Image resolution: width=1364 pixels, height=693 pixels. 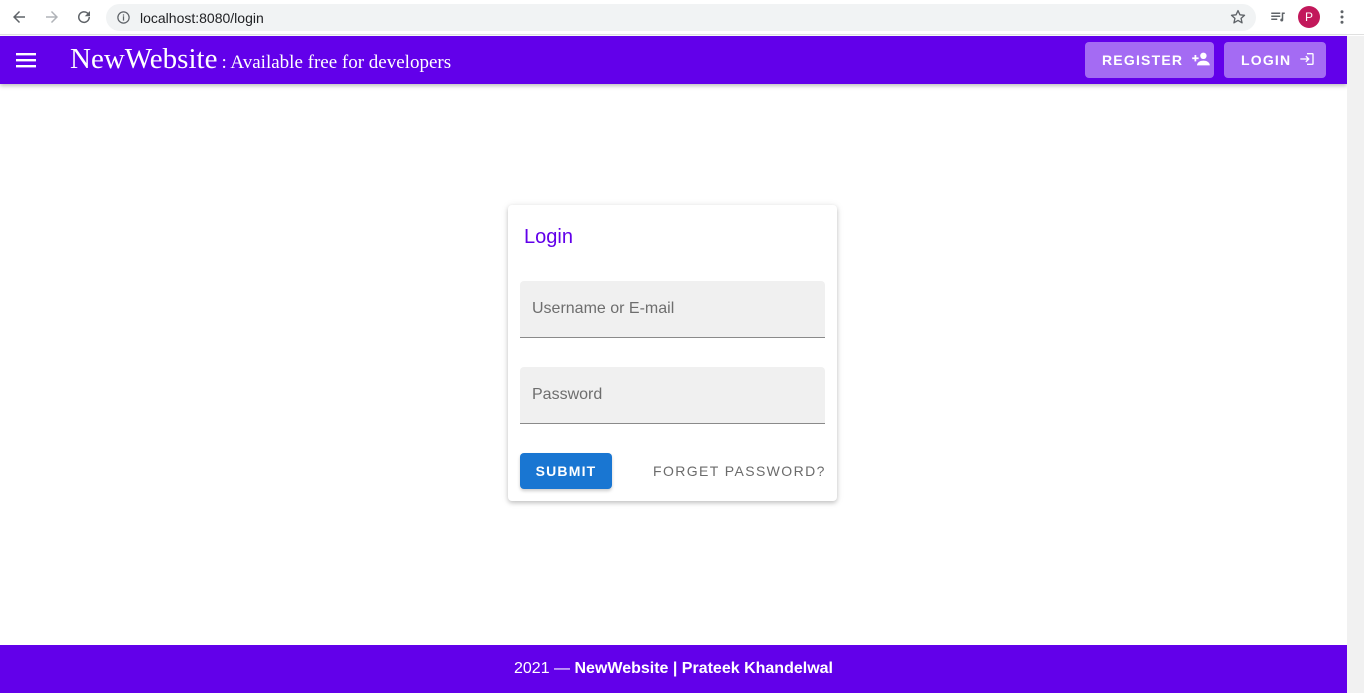 I want to click on username-field, so click(x=672, y=309).